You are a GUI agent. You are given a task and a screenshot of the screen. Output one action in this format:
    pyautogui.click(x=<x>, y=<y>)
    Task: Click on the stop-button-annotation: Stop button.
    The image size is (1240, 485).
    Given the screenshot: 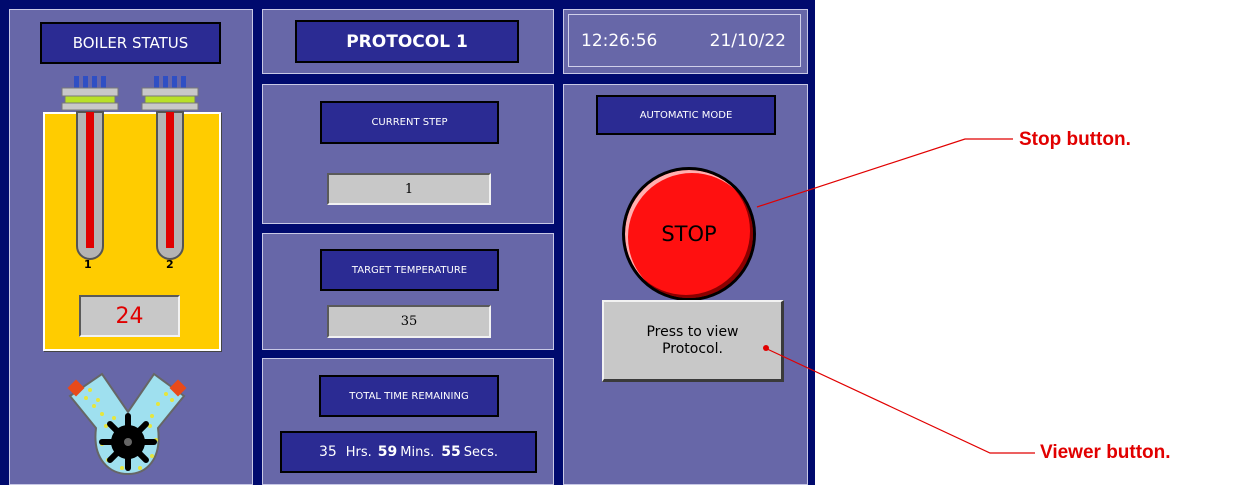 What is the action you would take?
    pyautogui.click(x=1075, y=139)
    